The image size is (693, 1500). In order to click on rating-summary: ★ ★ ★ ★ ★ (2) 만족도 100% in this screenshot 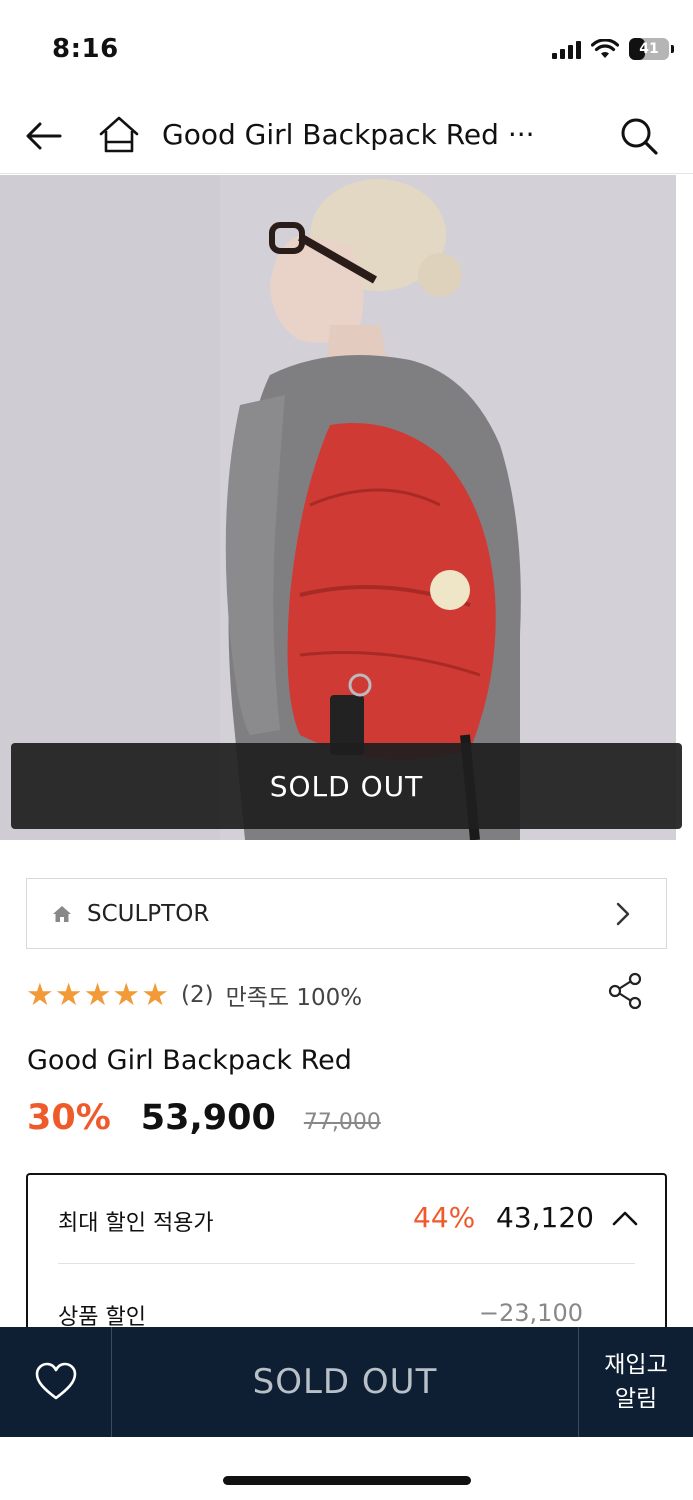, I will do `click(194, 995)`.